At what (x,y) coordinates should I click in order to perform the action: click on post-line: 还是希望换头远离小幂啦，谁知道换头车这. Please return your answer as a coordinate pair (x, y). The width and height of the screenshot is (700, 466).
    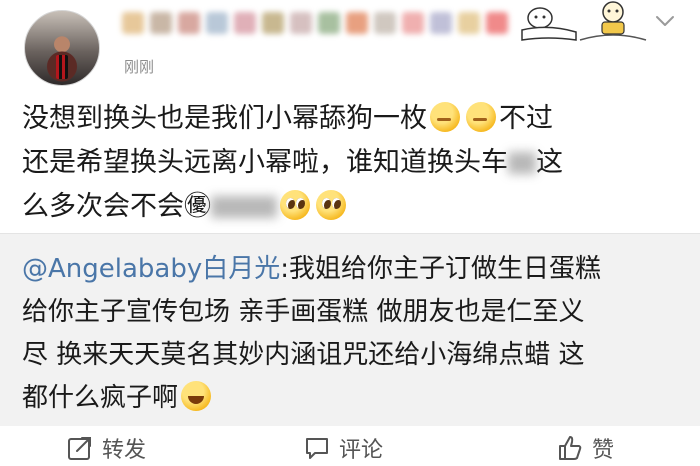
    Looking at the image, I should click on (352, 163).